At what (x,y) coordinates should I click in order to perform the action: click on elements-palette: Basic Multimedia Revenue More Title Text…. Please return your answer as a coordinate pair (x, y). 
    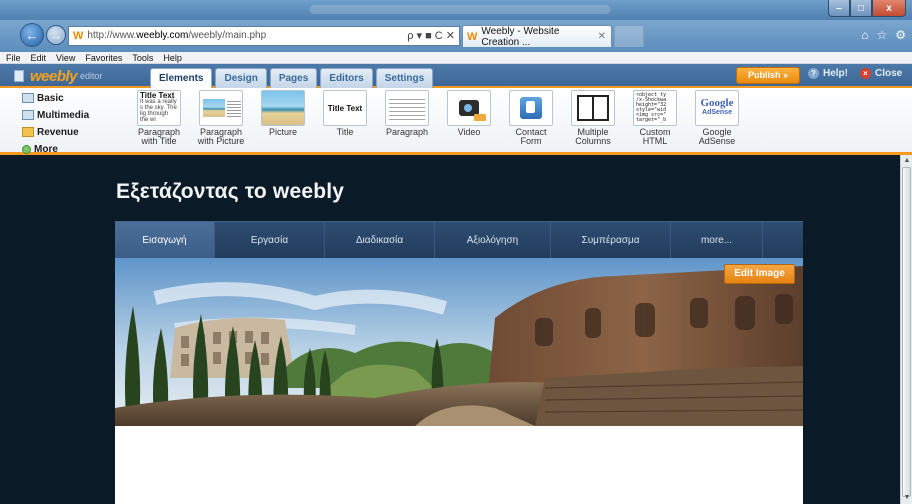
    Looking at the image, I should click on (456, 121).